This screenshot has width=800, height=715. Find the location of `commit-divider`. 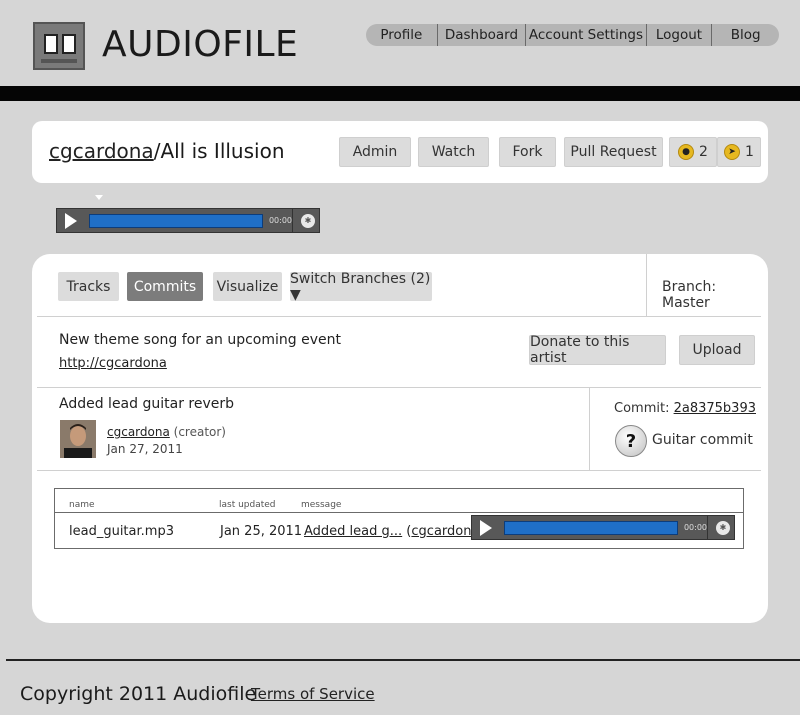

commit-divider is located at coordinates (589, 429).